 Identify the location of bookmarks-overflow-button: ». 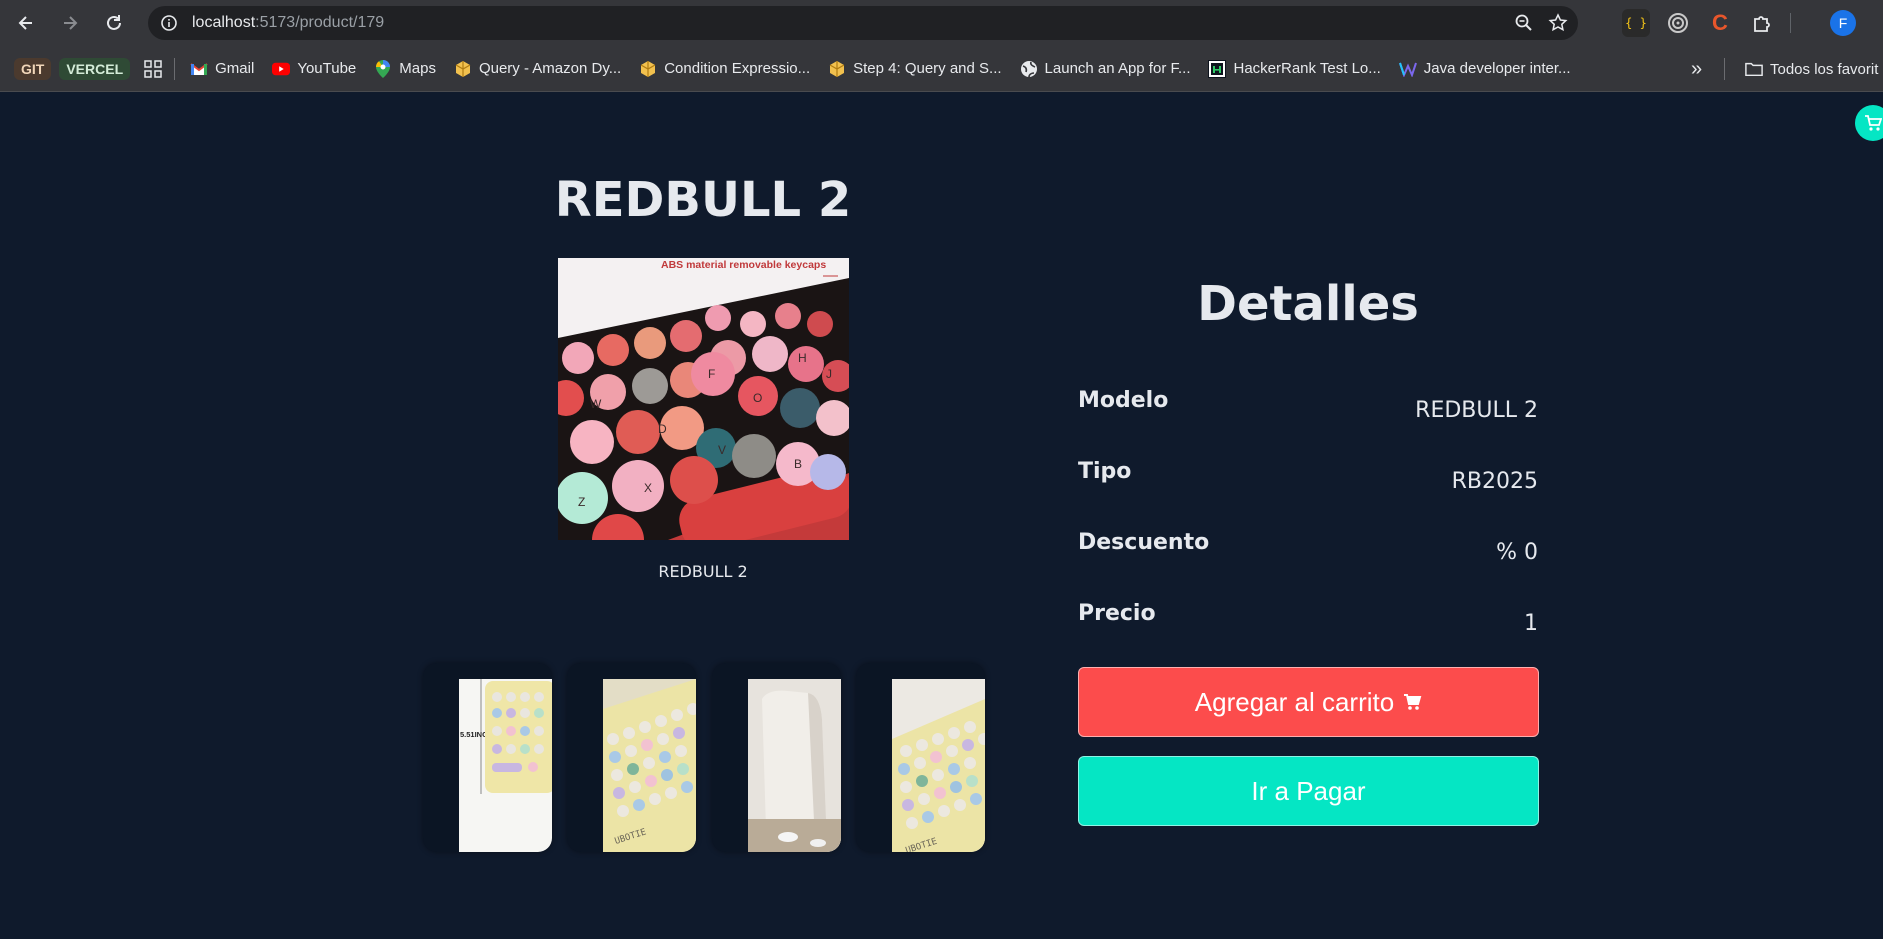
(1696, 69).